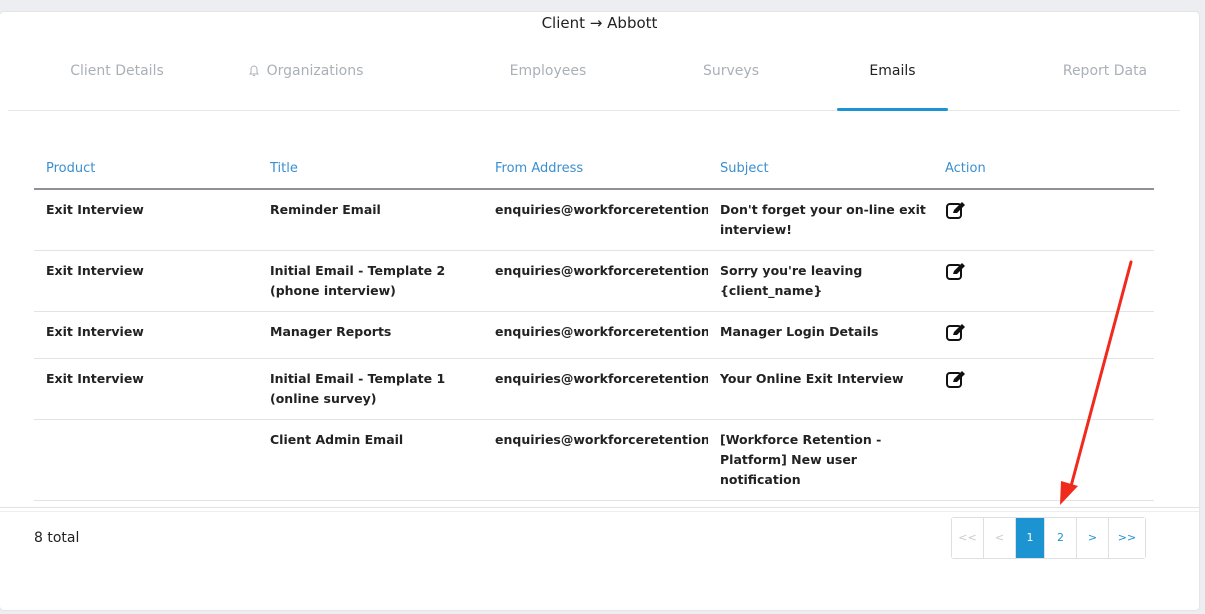  What do you see at coordinates (370, 220) in the screenshot?
I see `cell-title: Reminder Email` at bounding box center [370, 220].